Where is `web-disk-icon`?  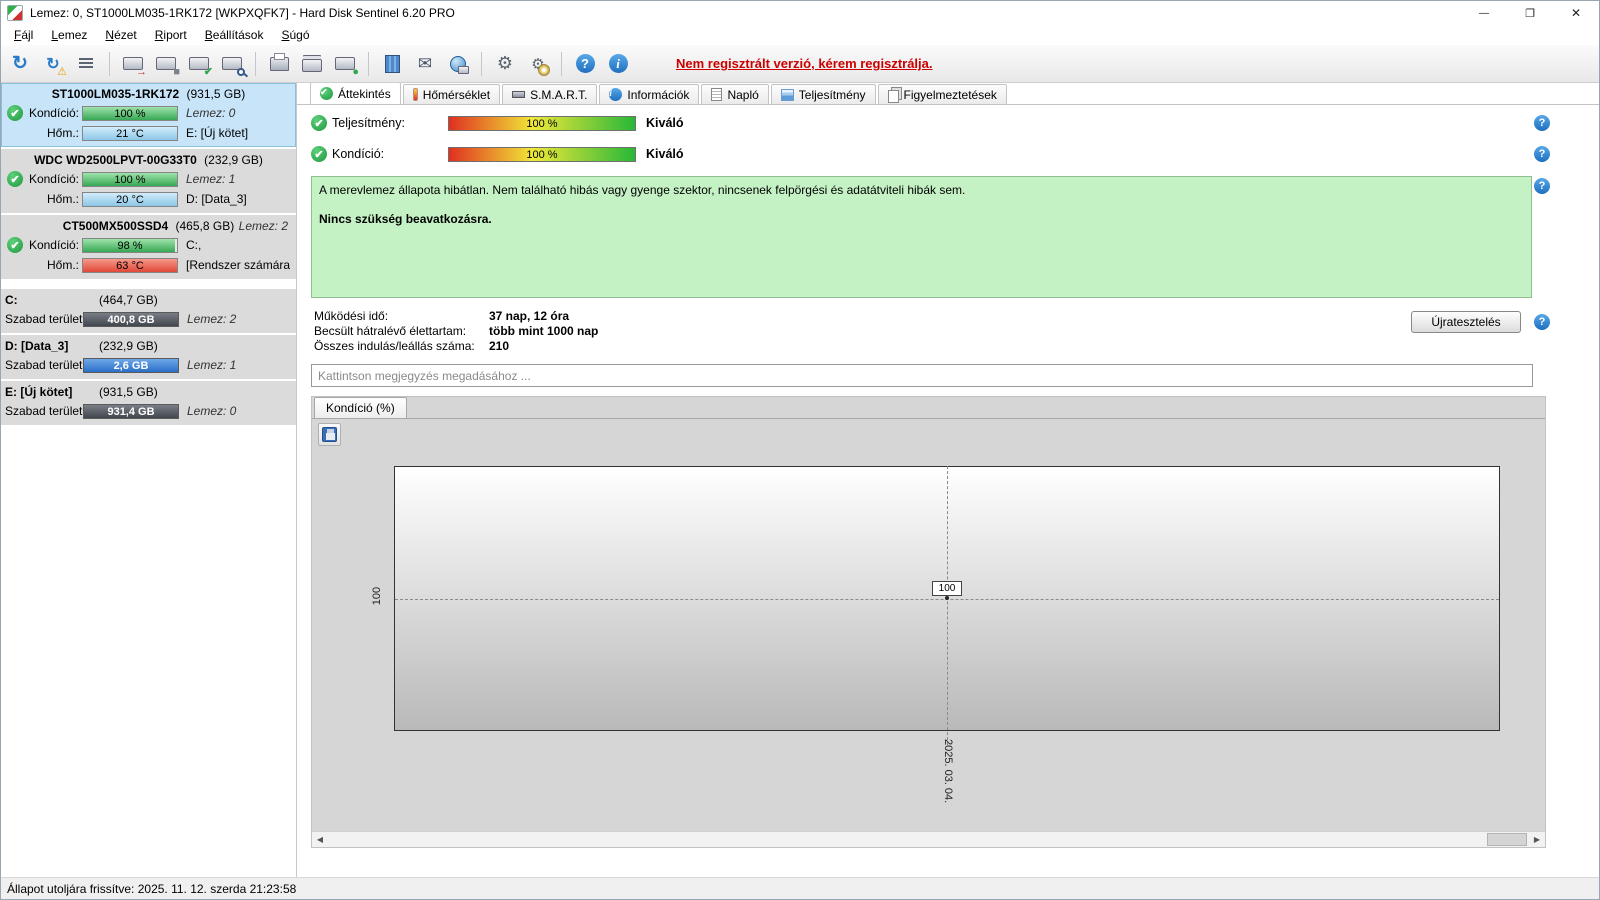 web-disk-icon is located at coordinates (458, 64).